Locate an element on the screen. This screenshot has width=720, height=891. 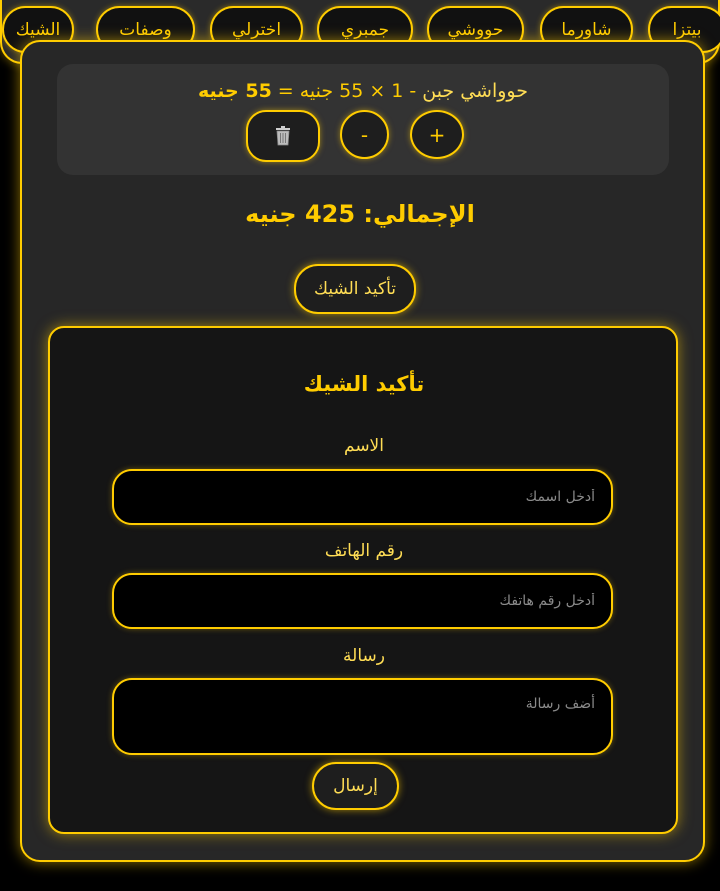
message-label: رسالة is located at coordinates (364, 656).